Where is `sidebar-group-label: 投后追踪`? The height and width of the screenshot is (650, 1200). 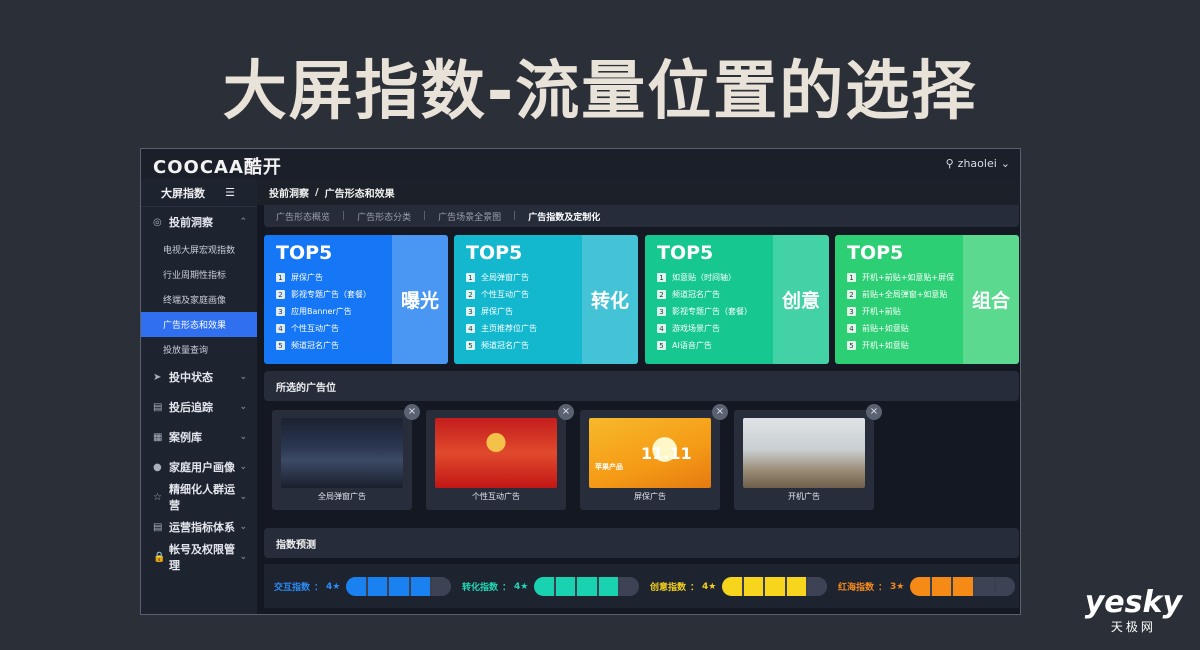
sidebar-group-label: 投后追踪 is located at coordinates (191, 407).